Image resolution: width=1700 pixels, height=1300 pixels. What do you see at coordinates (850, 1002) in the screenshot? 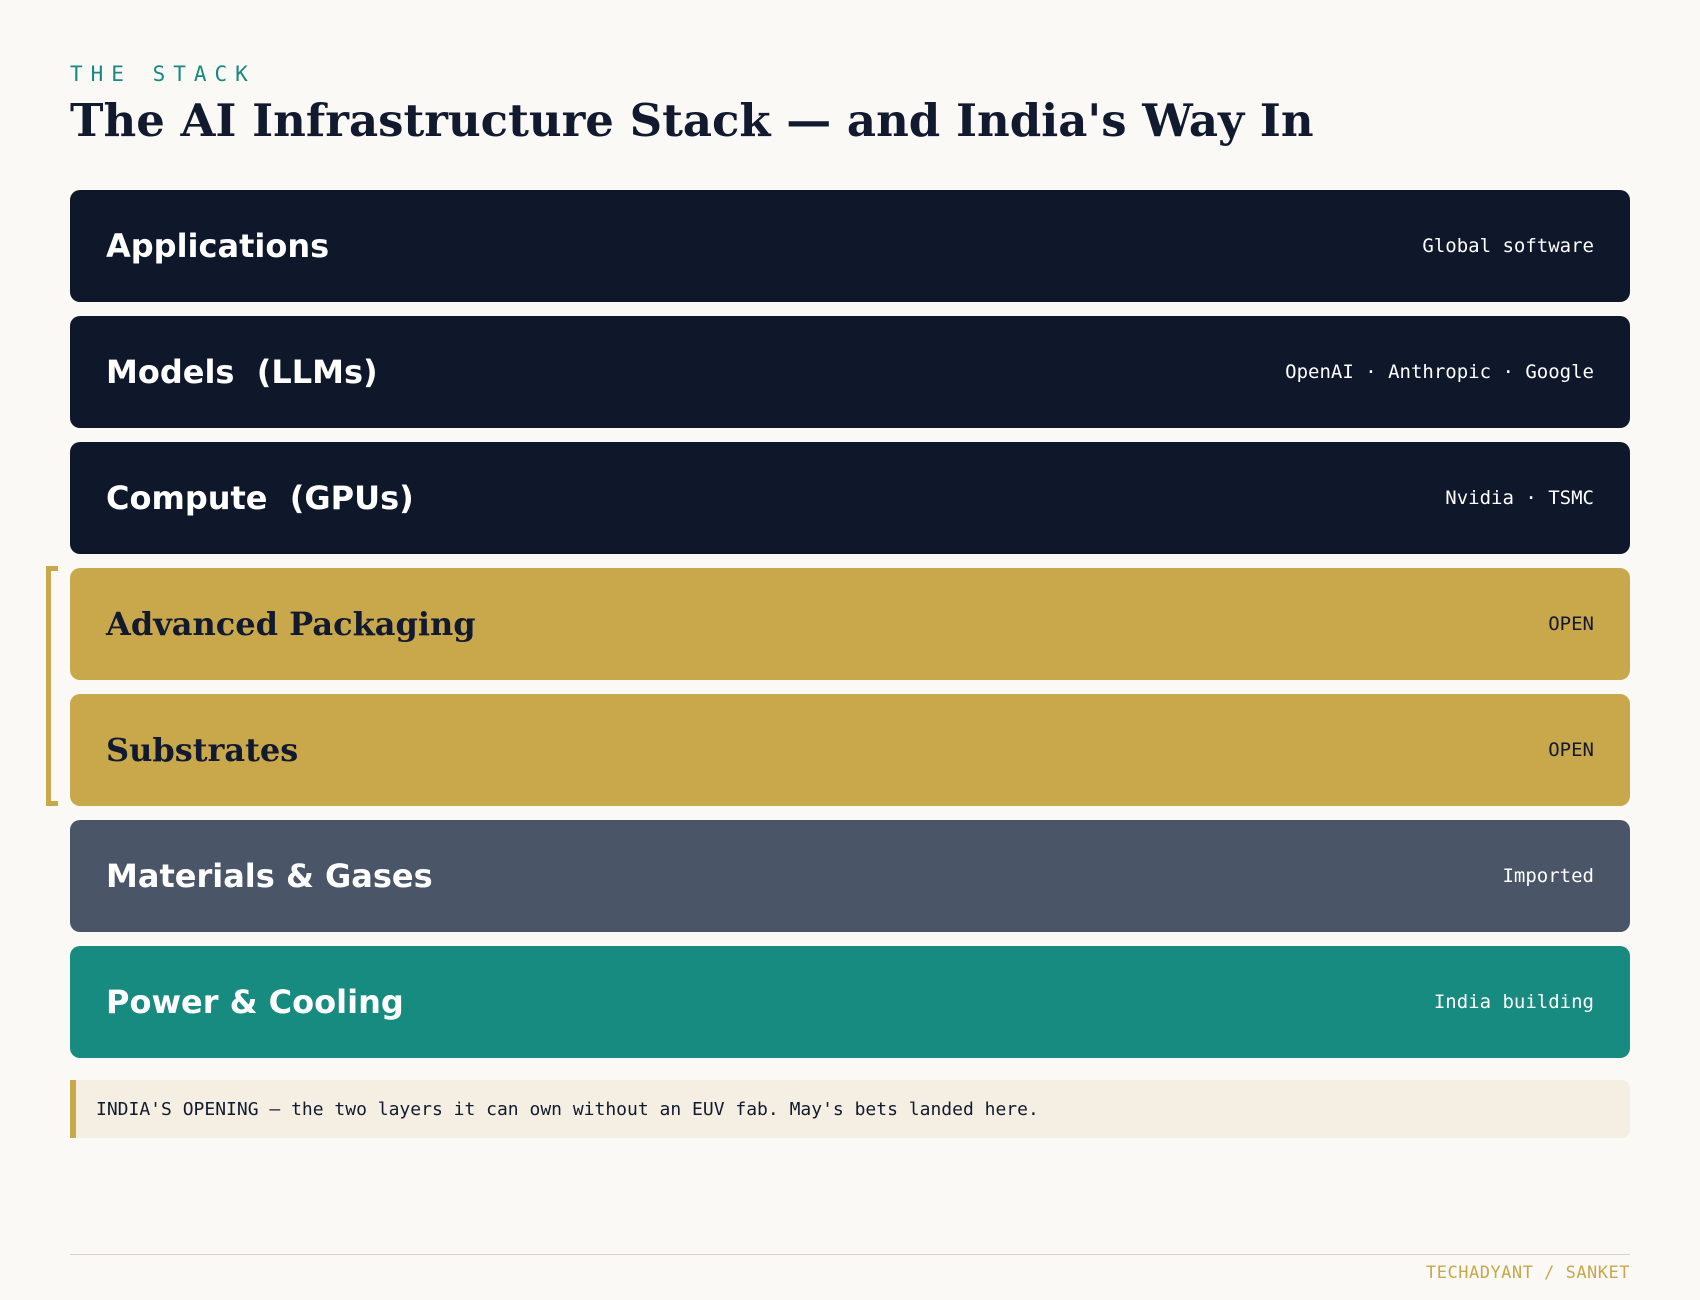
I see `layer-power-cooling: Power & Cooling India building` at bounding box center [850, 1002].